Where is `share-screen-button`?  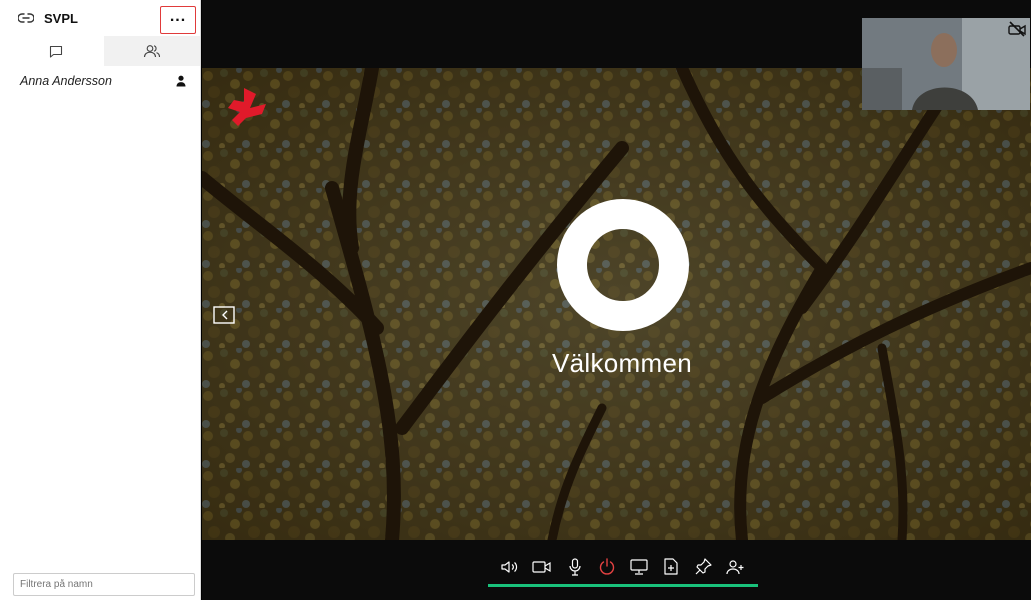
share-screen-button is located at coordinates (639, 567).